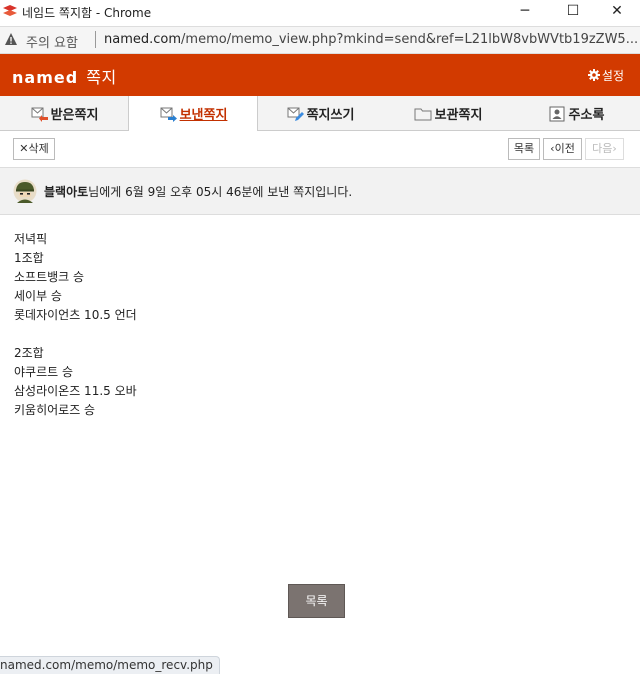 The image size is (640, 674). Describe the element at coordinates (74, 115) in the screenshot. I see `tab-inbox-label: 받은쪽지` at that location.